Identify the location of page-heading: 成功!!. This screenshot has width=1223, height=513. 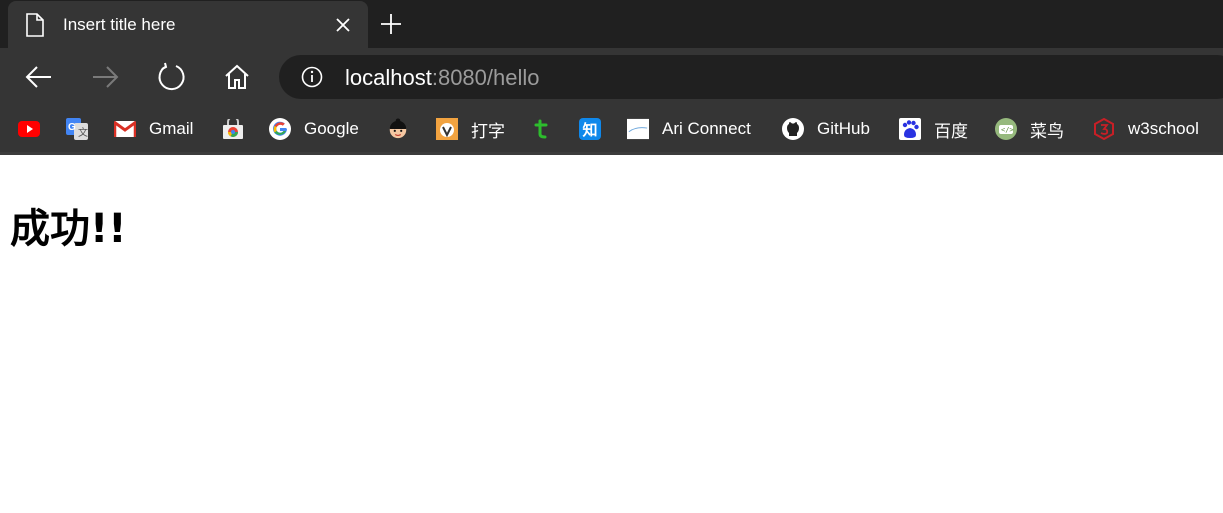
(68, 229).